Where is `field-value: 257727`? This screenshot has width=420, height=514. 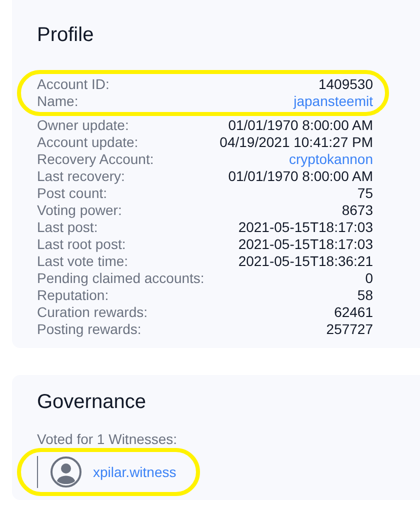
field-value: 257727 is located at coordinates (349, 329).